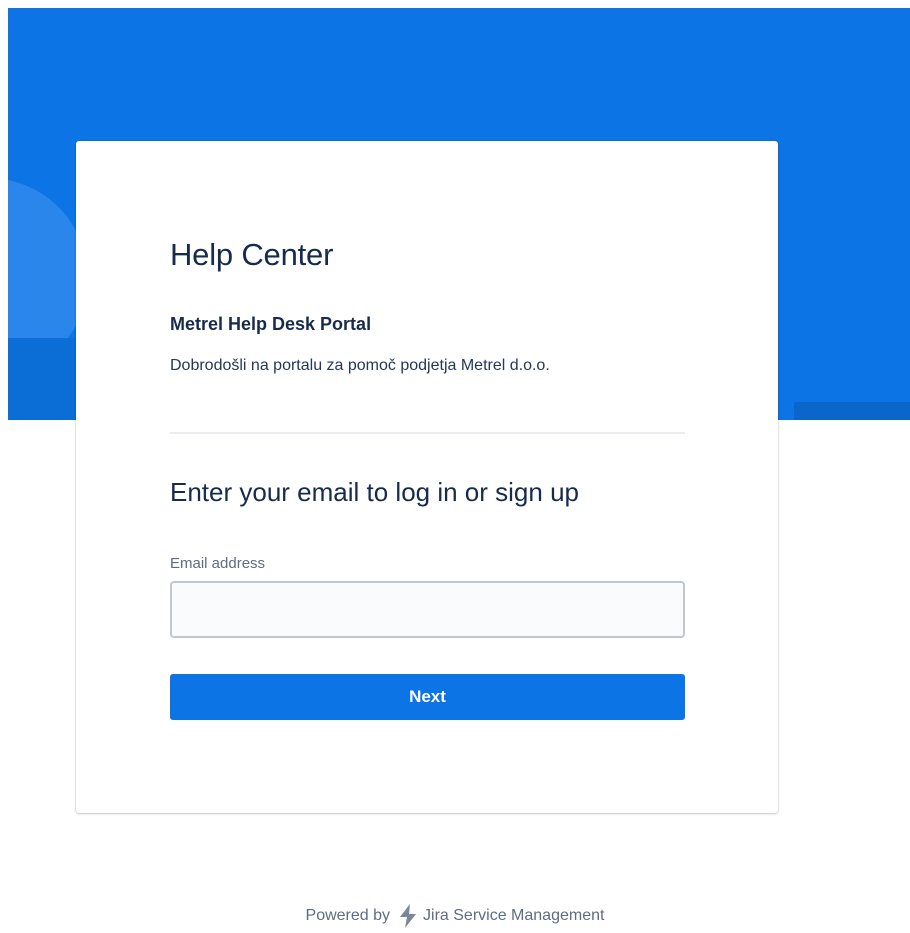 Image resolution: width=910 pixels, height=933 pixels. I want to click on login-heading: Enter your email to log in or sign up, so click(374, 492).